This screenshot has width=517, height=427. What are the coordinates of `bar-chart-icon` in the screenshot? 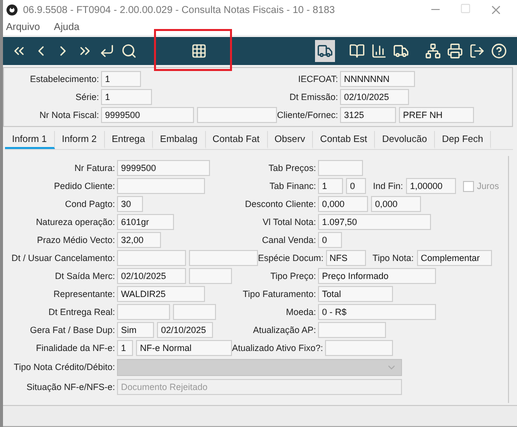 It's located at (379, 51).